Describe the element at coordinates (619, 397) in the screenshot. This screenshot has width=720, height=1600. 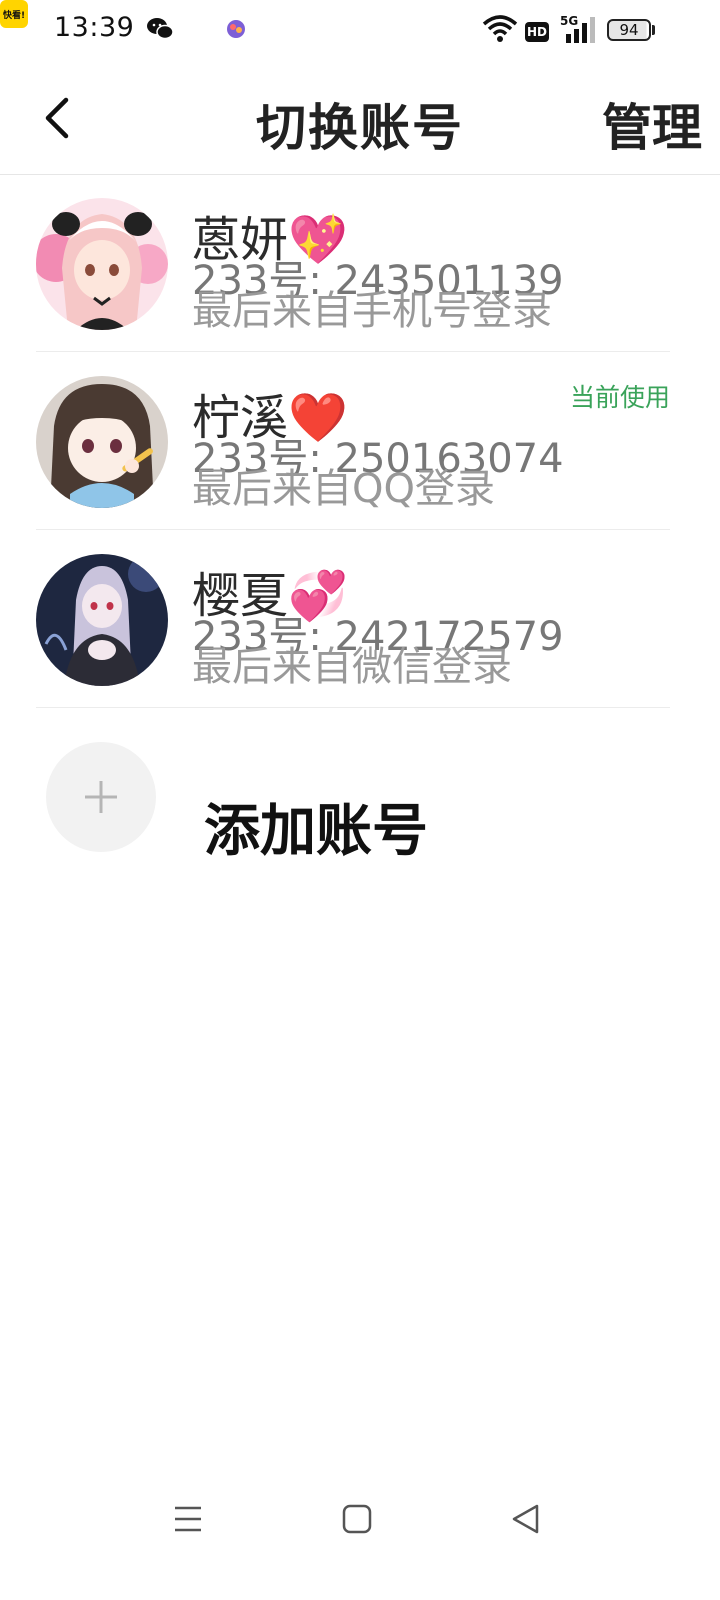
I see `current-account-badge: 当前使用` at that location.